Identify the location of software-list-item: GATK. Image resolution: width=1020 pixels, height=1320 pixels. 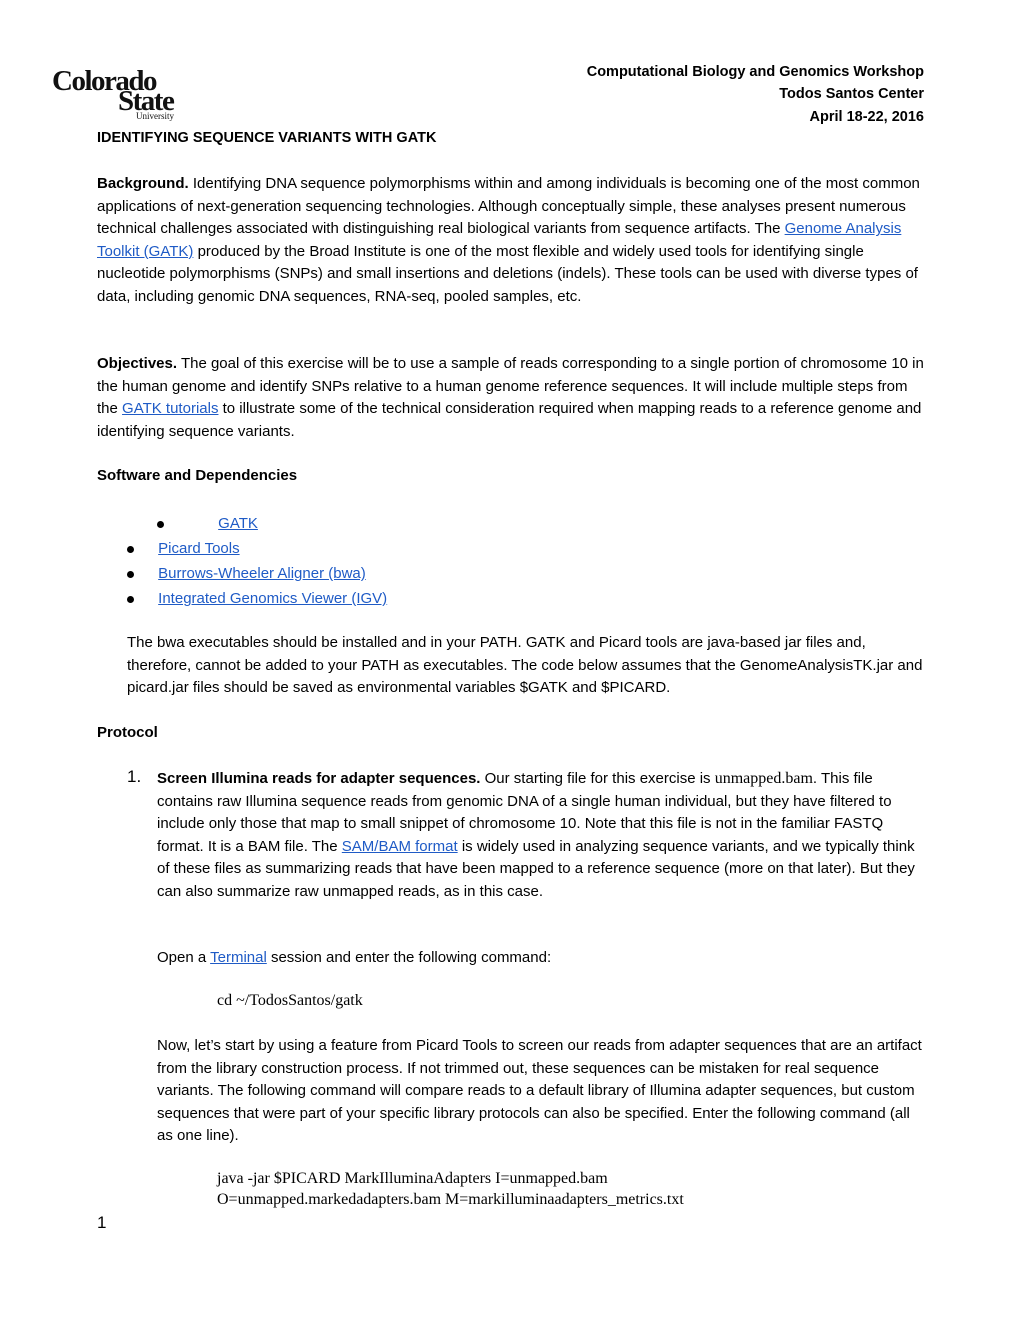
(207, 523).